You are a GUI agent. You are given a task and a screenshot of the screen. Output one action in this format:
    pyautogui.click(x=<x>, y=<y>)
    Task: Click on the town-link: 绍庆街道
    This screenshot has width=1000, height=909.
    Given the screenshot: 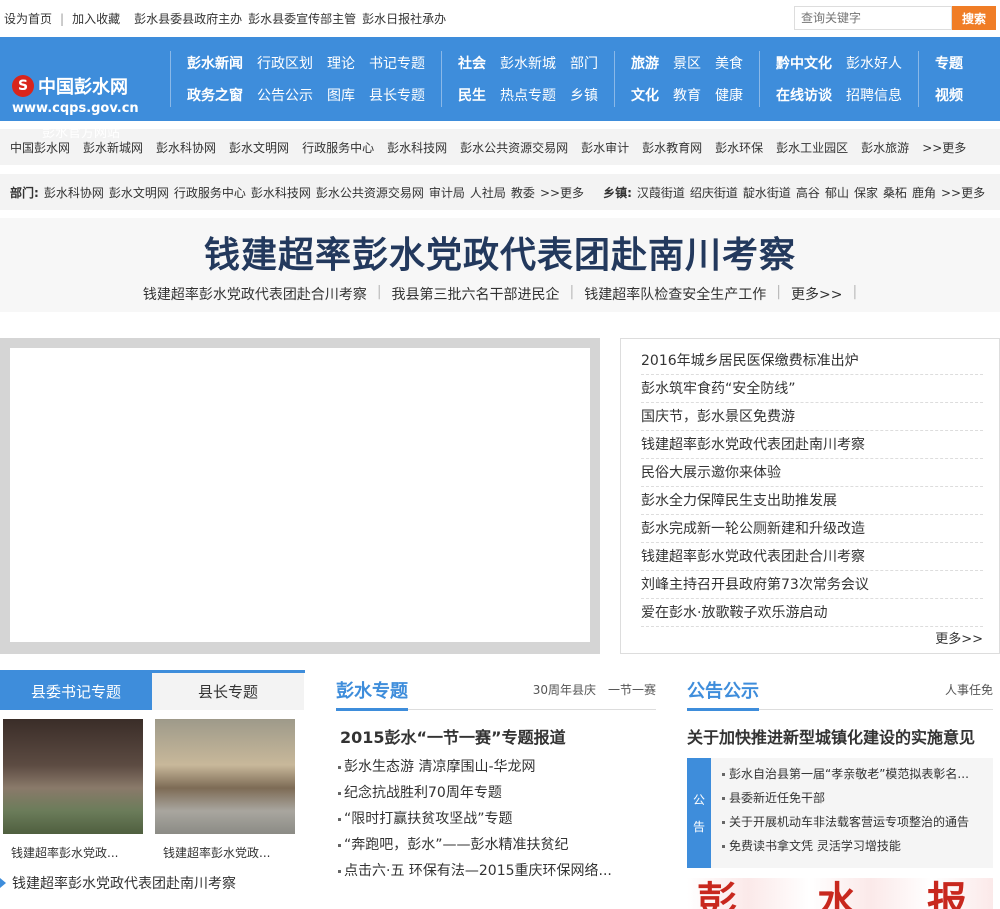 What is the action you would take?
    pyautogui.click(x=714, y=192)
    